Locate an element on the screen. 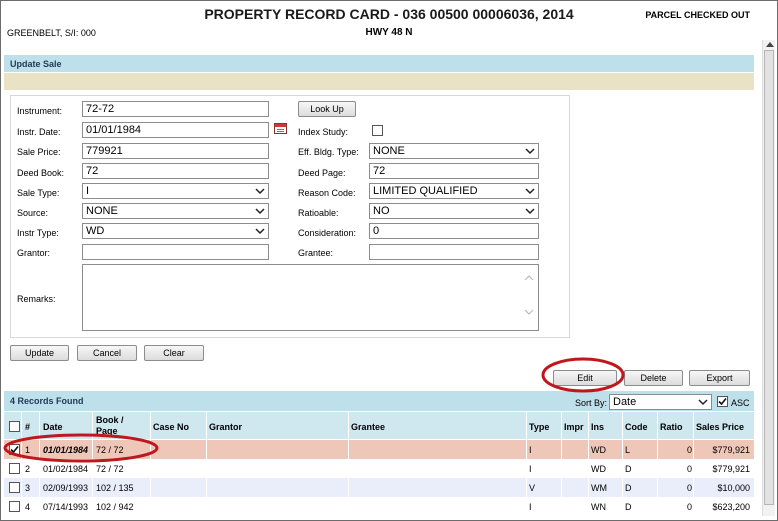  scroll-down-icon is located at coordinates (529, 312).